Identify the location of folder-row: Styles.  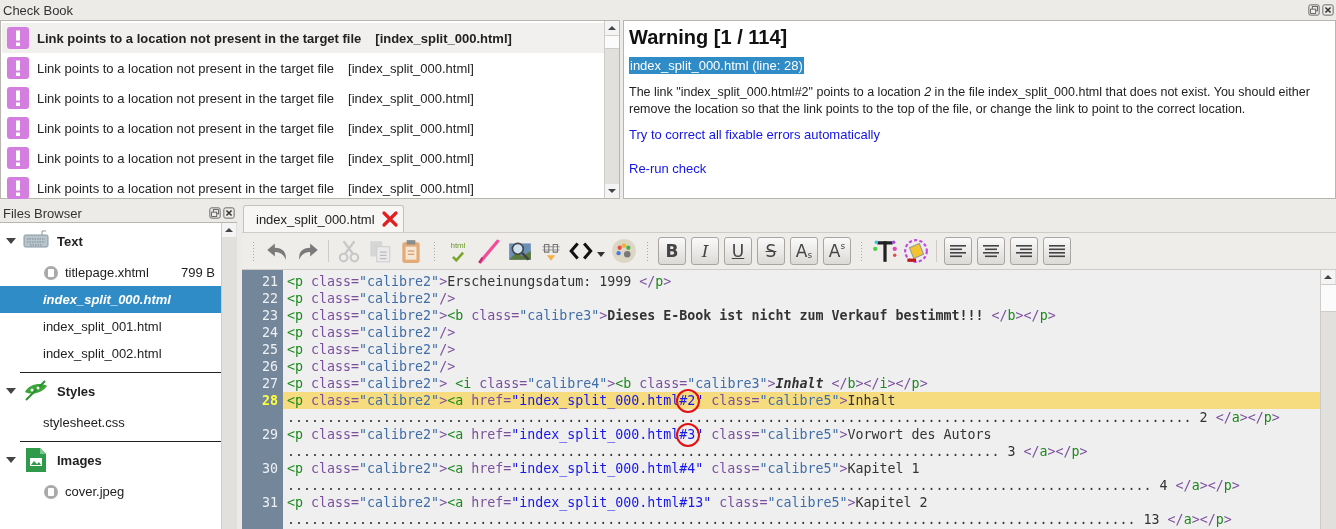
(110, 391).